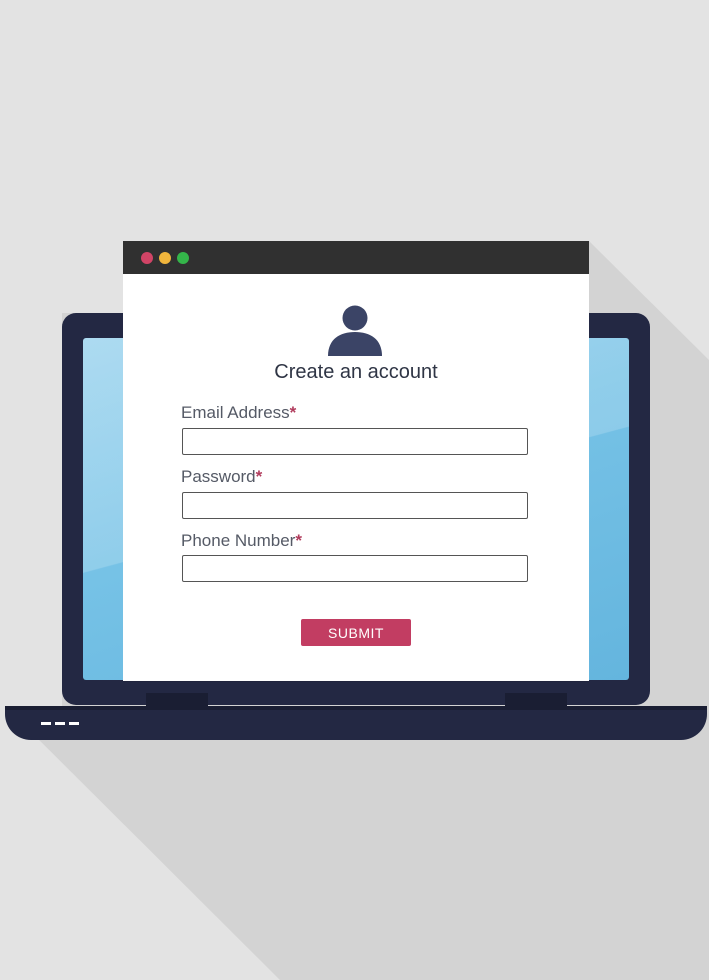 The width and height of the screenshot is (709, 980). Describe the element at coordinates (147, 258) in the screenshot. I see `close-window-dot` at that location.